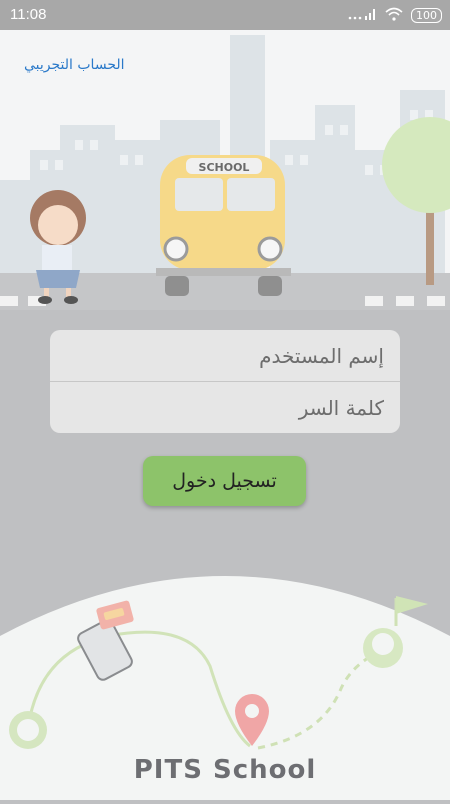  What do you see at coordinates (74, 65) in the screenshot?
I see `demo-account-link: الحساب التجريبي` at bounding box center [74, 65].